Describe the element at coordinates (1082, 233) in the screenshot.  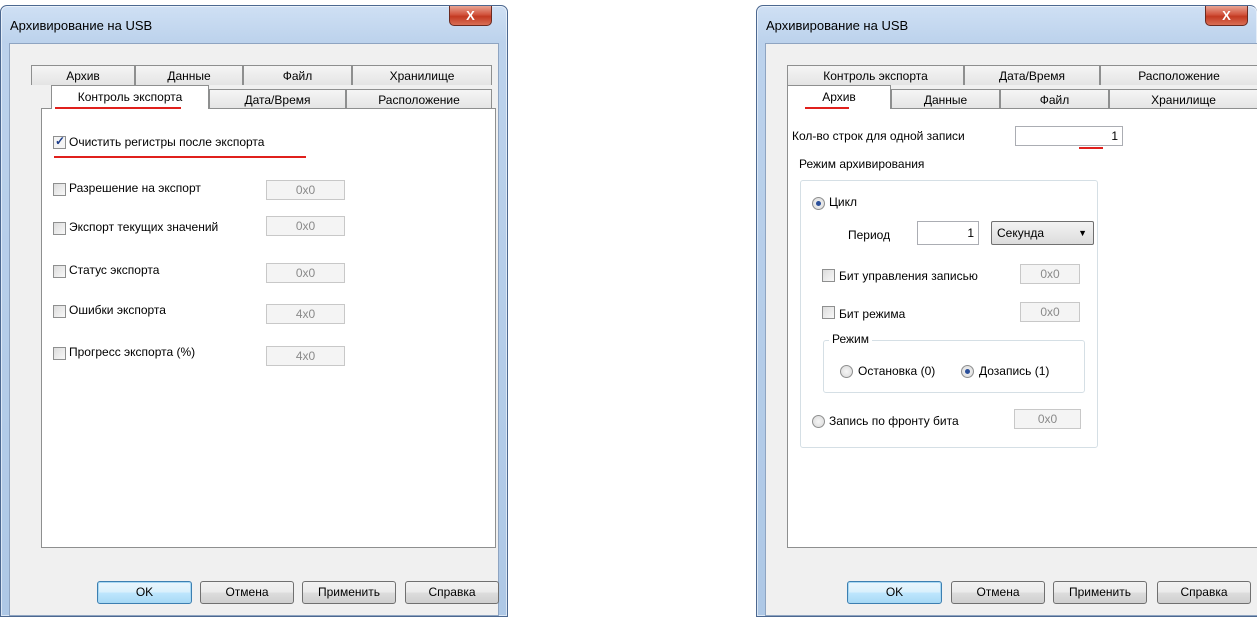
I see `chevron-down-icon: ▼` at that location.